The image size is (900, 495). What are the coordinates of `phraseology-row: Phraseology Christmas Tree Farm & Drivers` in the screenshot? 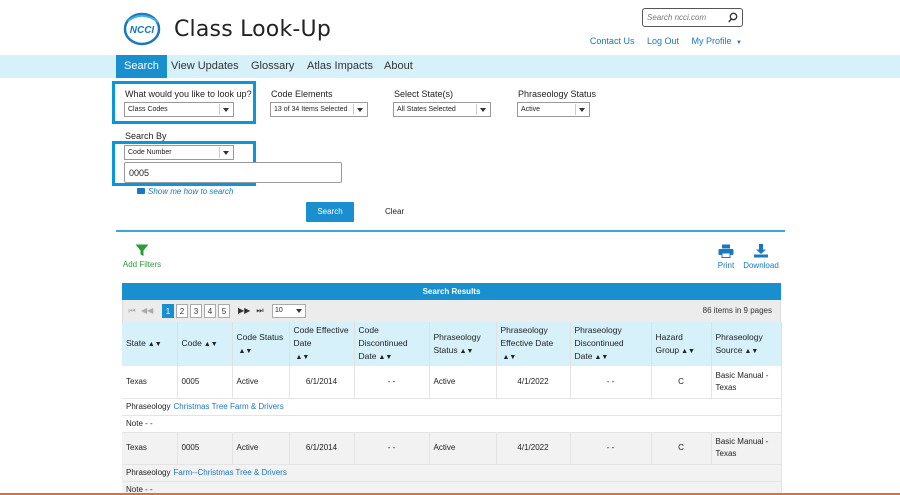 It's located at (452, 407).